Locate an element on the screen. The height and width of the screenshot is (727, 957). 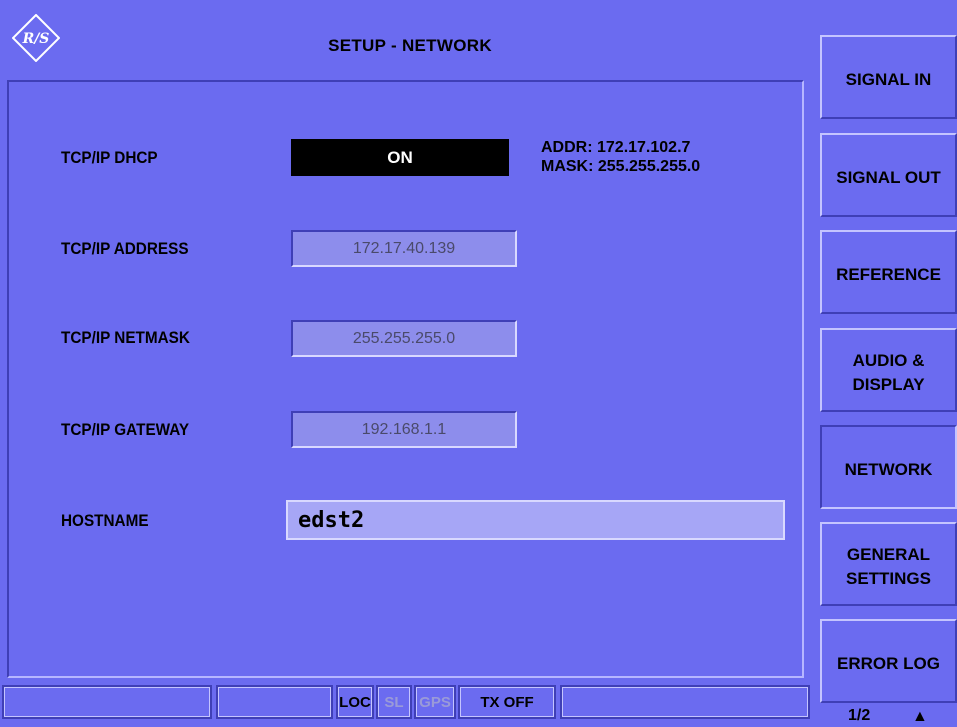
gateway-field: 192.168.1.1 is located at coordinates (404, 429).